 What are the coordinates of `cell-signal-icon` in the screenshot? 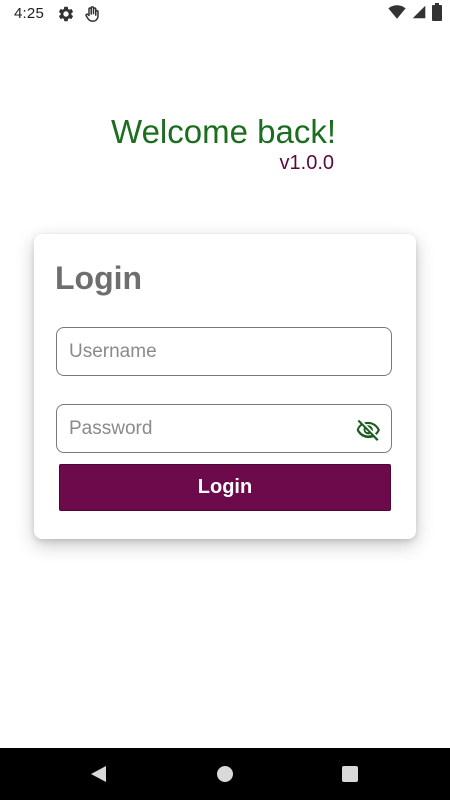 It's located at (419, 14).